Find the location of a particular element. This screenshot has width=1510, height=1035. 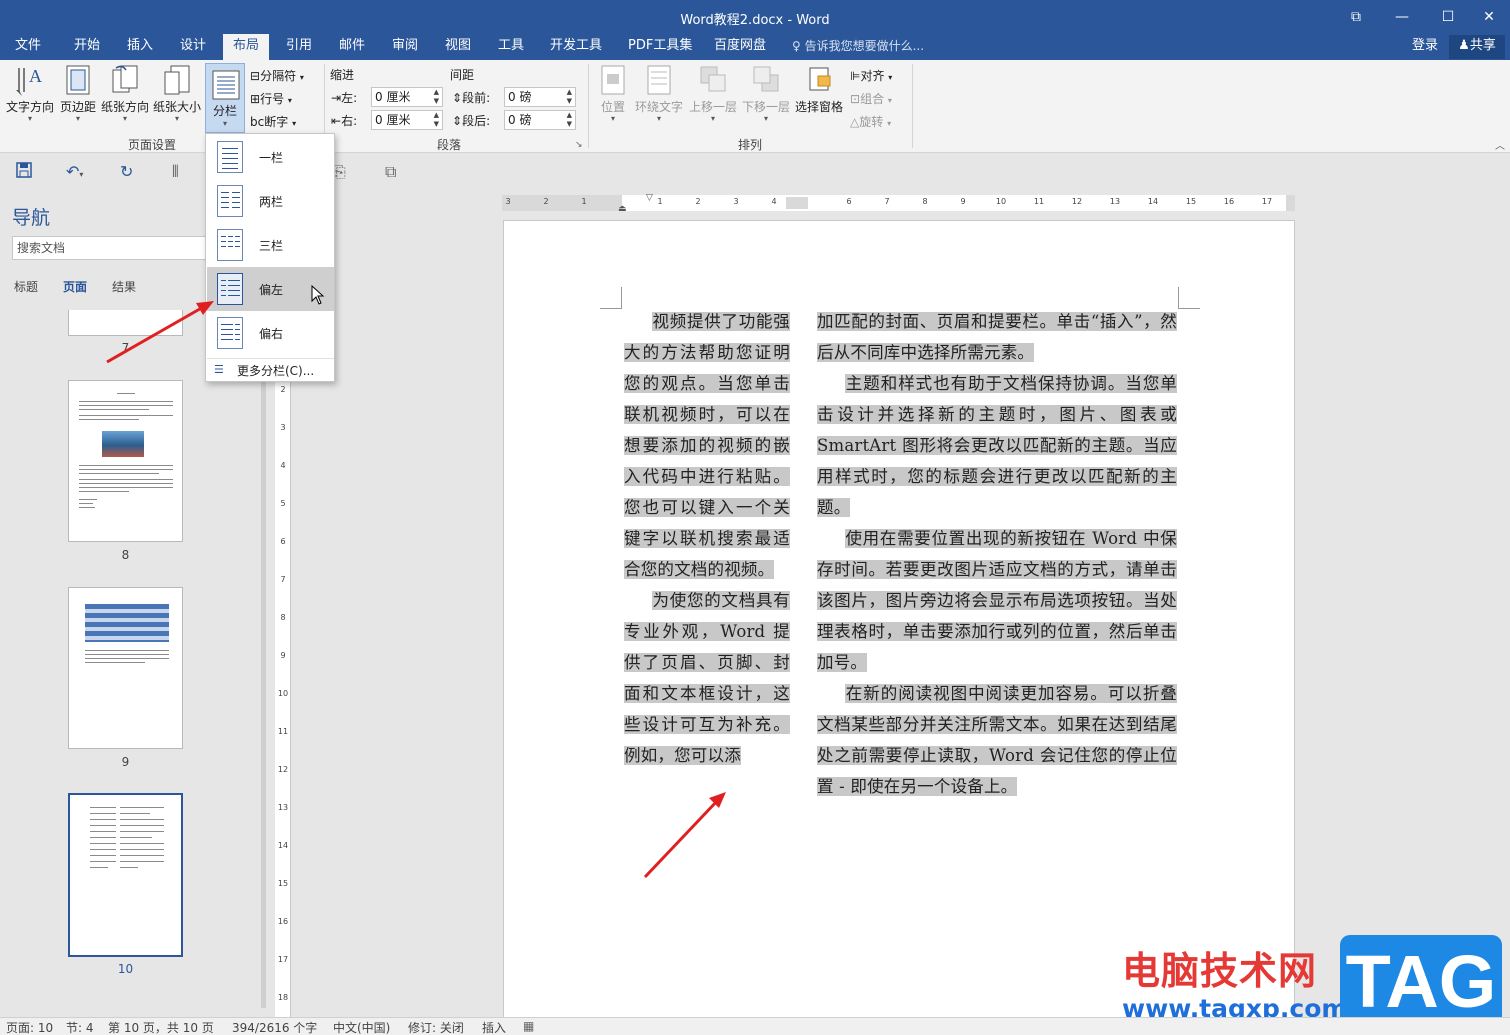

spacing-before-input: 0 磅 ▲ ▼ is located at coordinates (540, 97).